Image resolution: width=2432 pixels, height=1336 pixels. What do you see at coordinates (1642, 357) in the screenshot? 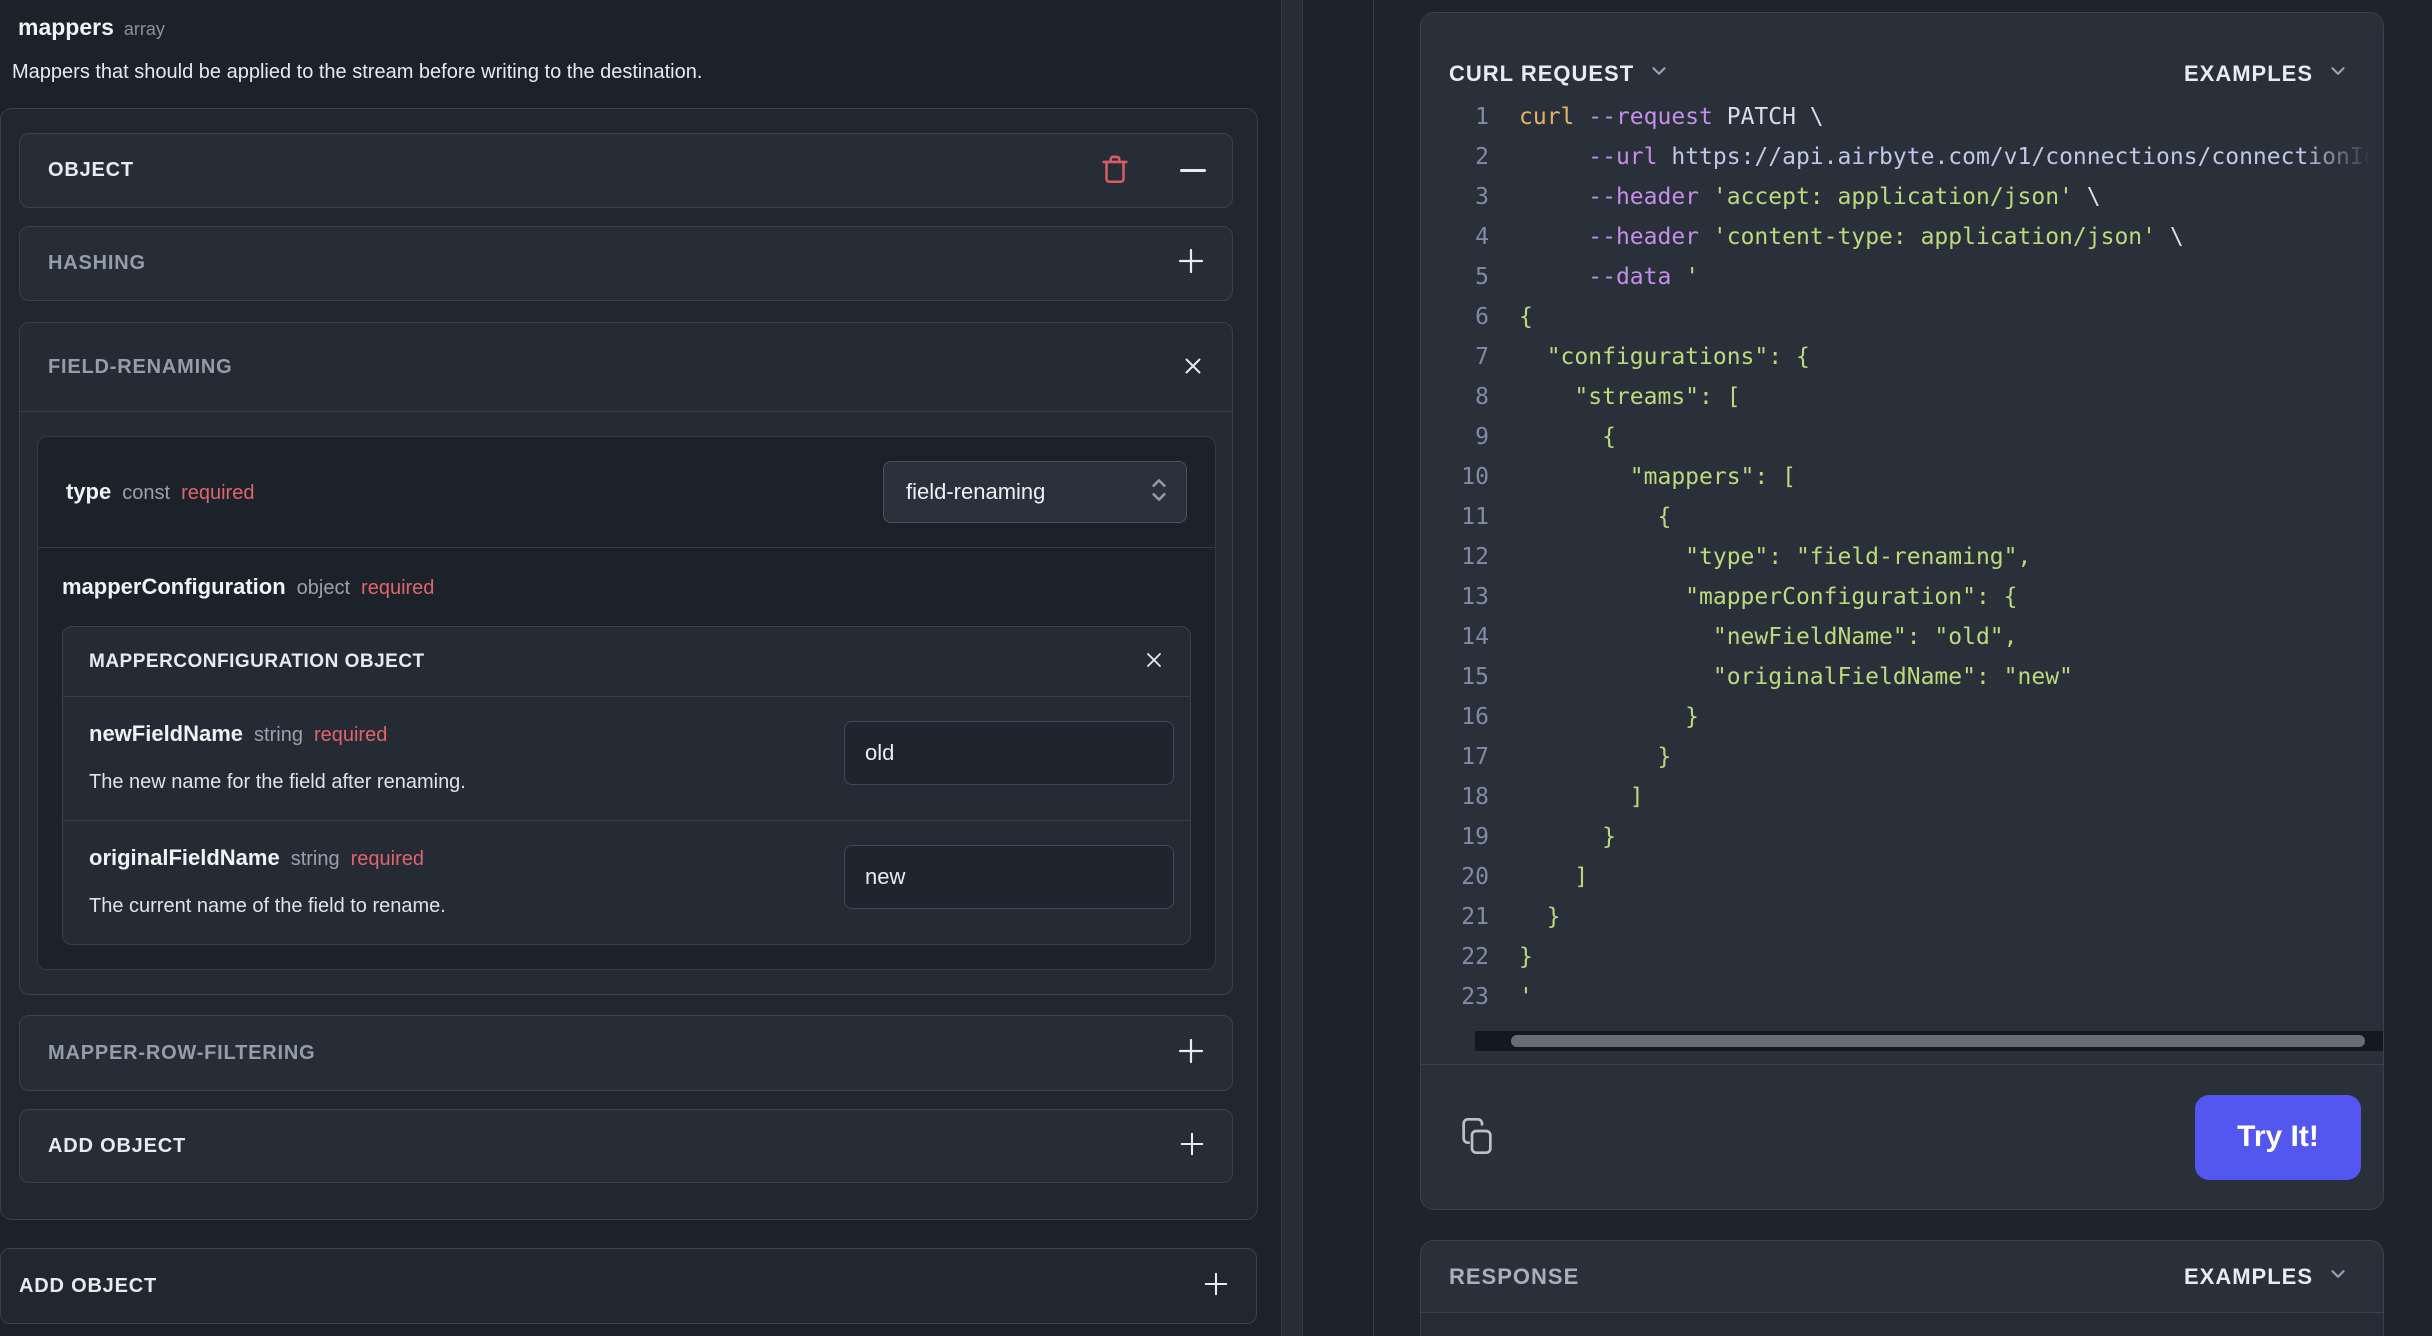
I see `code-line: 7 "configurations": {` at bounding box center [1642, 357].